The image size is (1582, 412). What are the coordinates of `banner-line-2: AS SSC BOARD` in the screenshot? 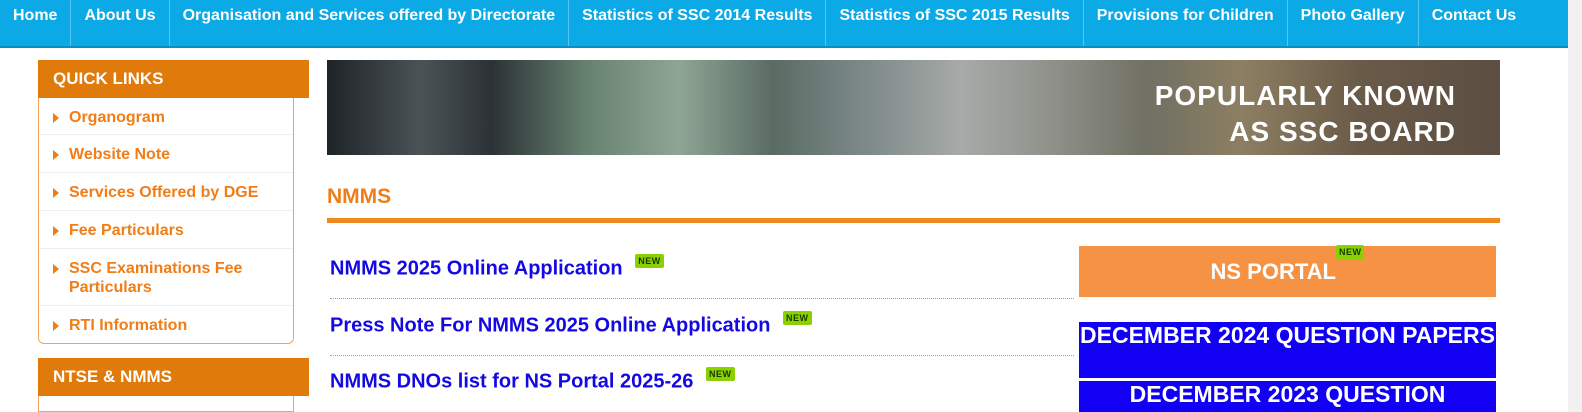 It's located at (1342, 131).